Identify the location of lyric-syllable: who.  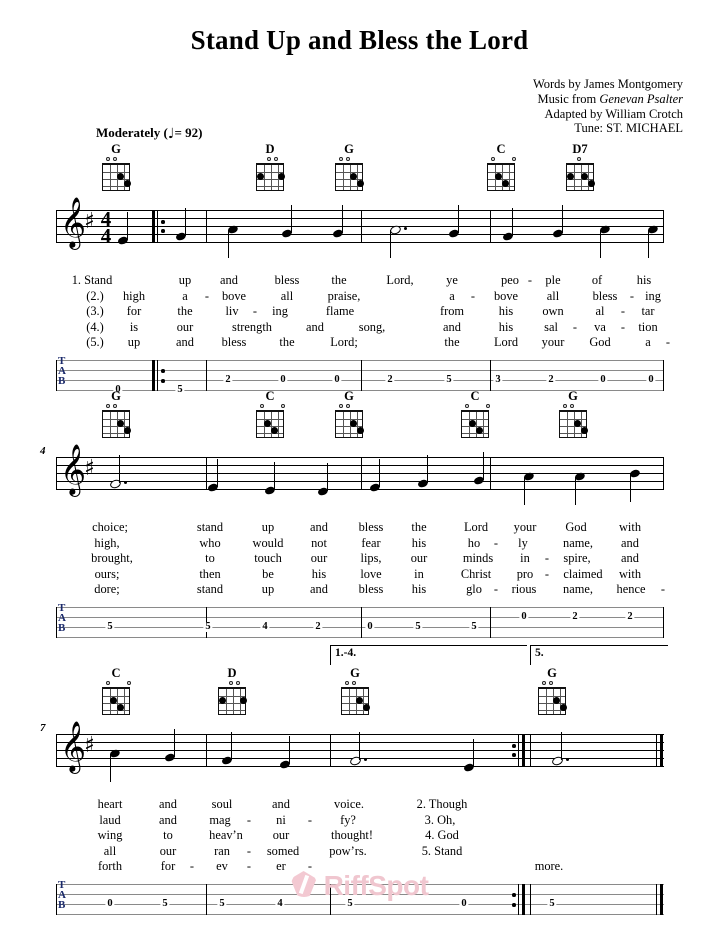
(210, 542).